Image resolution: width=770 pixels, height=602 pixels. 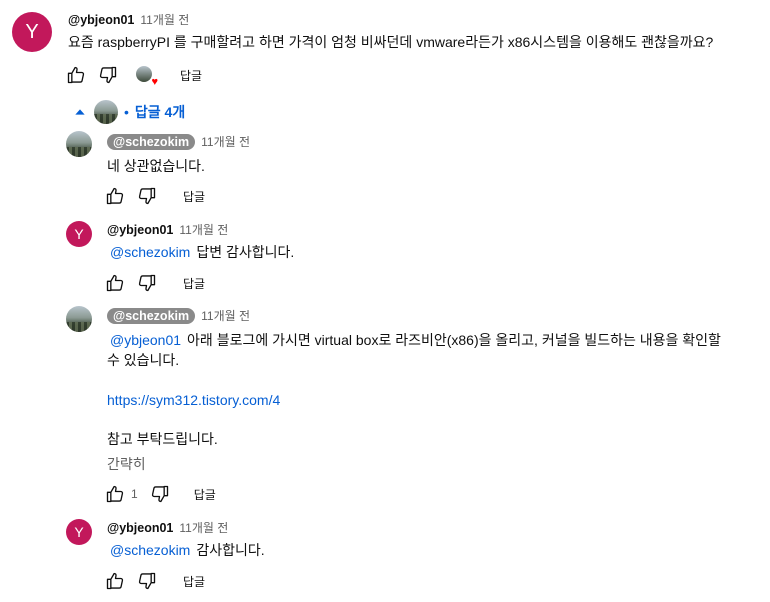 I want to click on comment-text: @schezokim 감사합니다., so click(x=187, y=550).